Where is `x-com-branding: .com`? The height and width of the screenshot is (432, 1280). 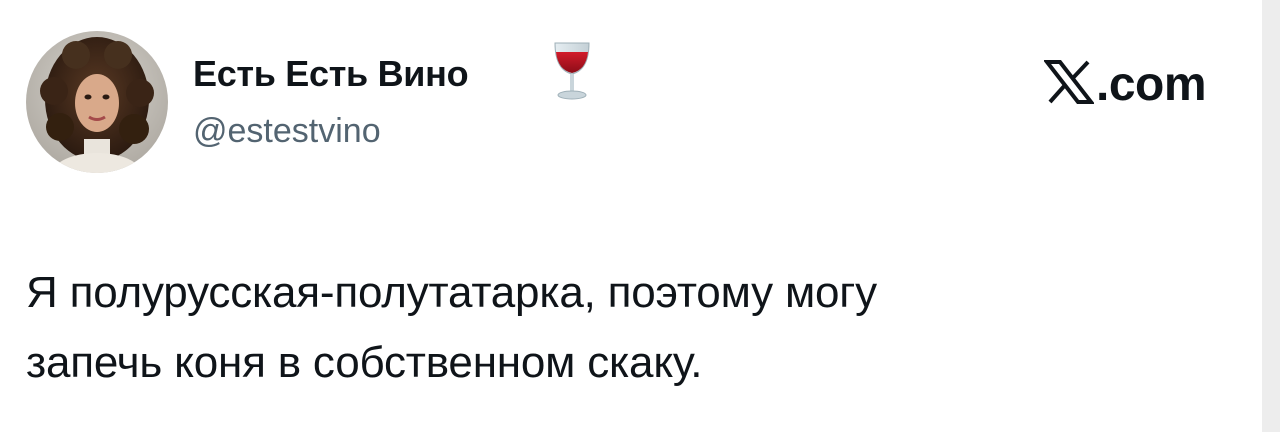 x-com-branding: .com is located at coordinates (1124, 85).